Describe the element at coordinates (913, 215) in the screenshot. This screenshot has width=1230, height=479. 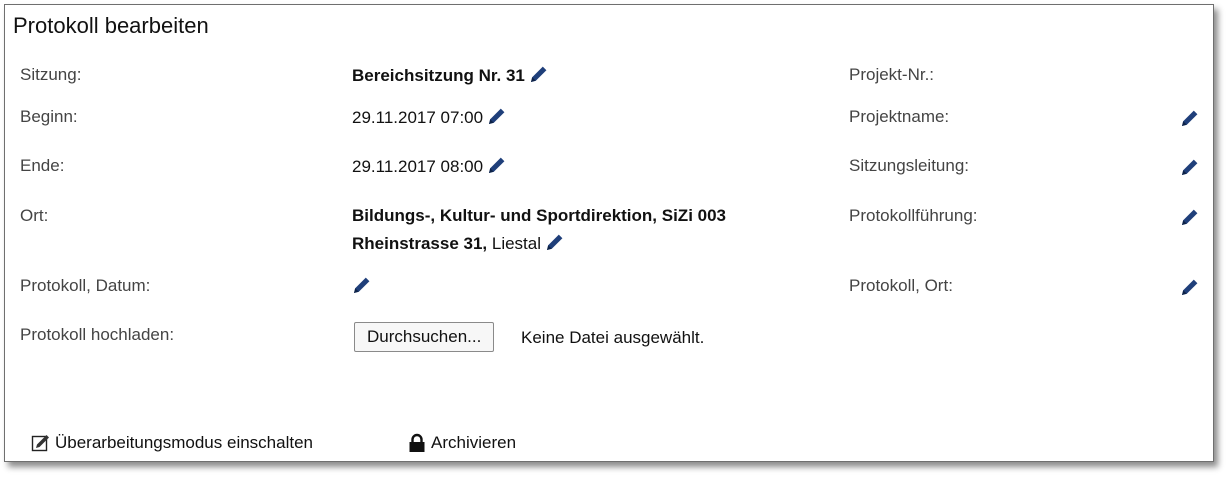
I see `protokollfuehrung-label: Protokollführung:` at that location.